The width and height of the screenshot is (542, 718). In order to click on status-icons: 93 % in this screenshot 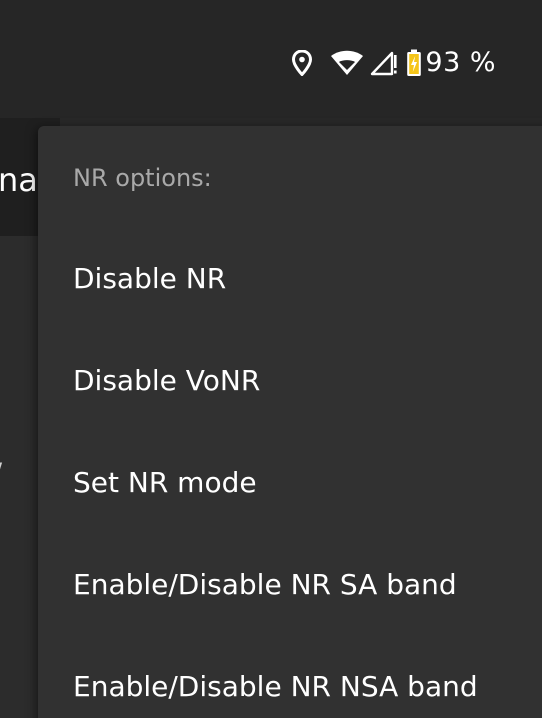, I will do `click(394, 63)`.